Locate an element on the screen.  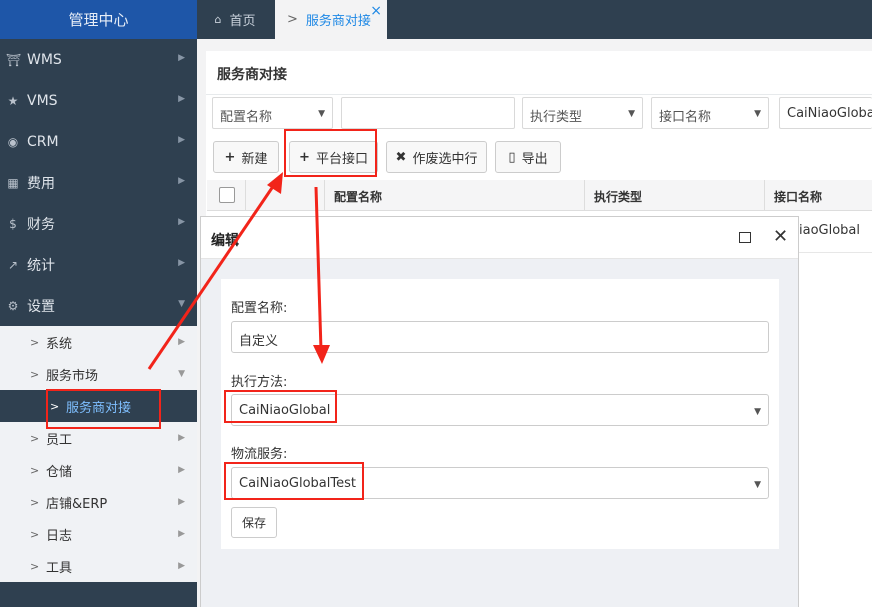
home-icon: ⌂ is located at coordinates (218, 19).